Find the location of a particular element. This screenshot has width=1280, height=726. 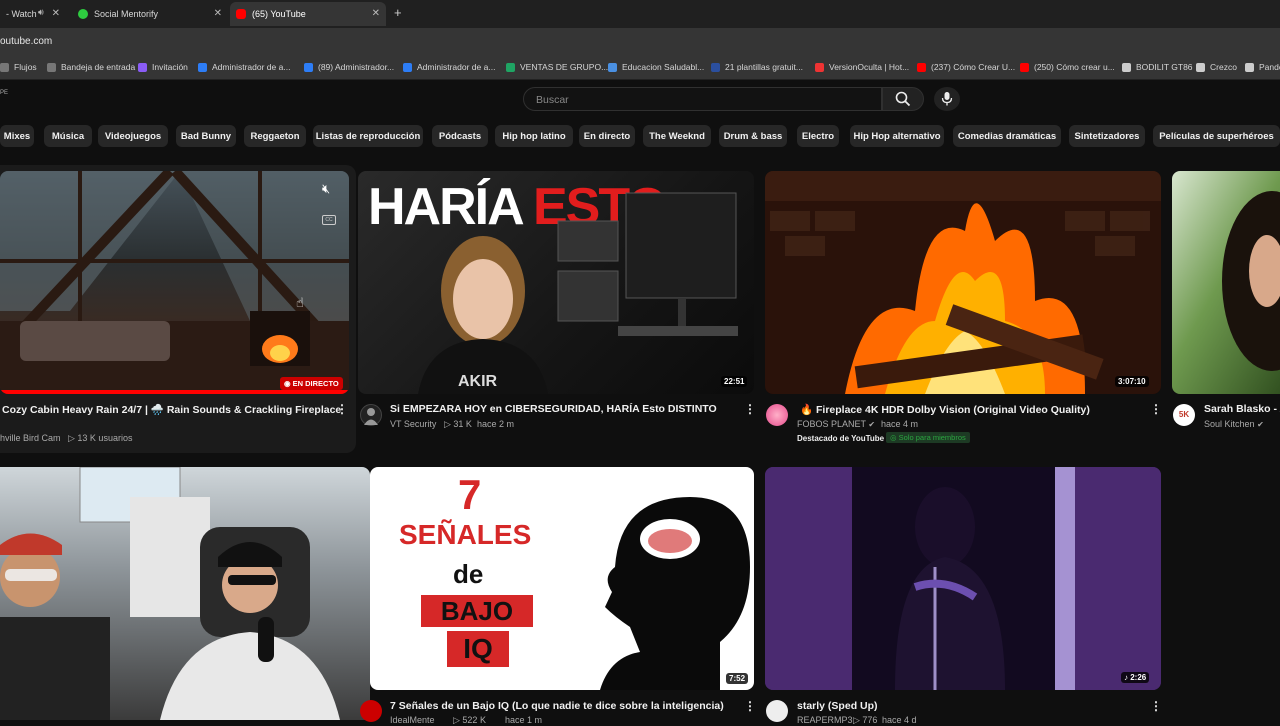

search-input: Buscar is located at coordinates (702, 99).